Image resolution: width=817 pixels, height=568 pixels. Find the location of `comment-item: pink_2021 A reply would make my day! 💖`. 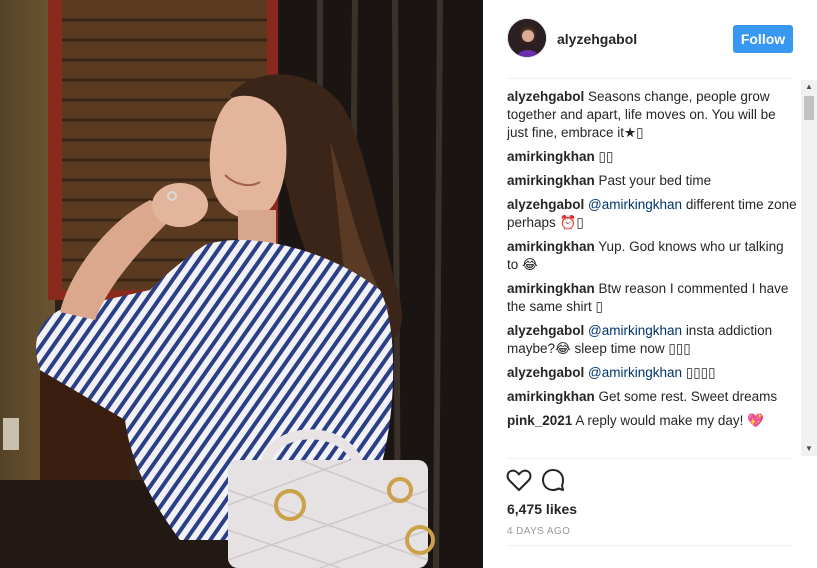

comment-item: pink_2021 A reply would make my day! 💖 is located at coordinates (652, 421).